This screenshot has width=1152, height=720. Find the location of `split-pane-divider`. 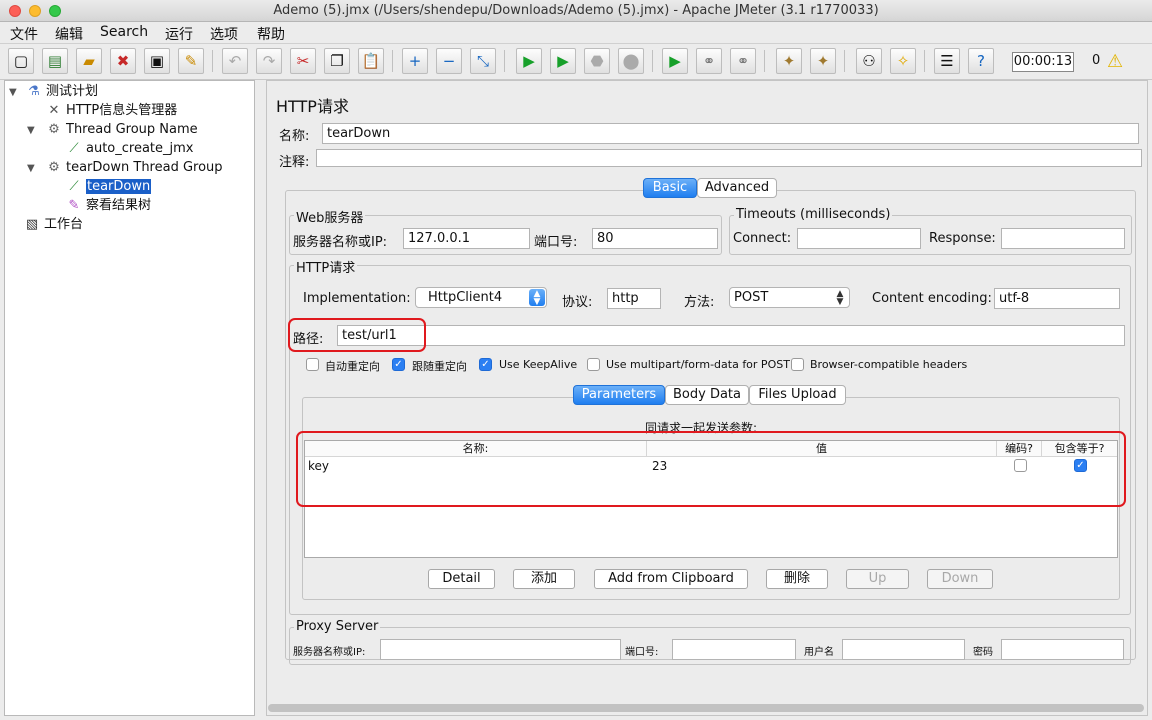

split-pane-divider is located at coordinates (260, 398).